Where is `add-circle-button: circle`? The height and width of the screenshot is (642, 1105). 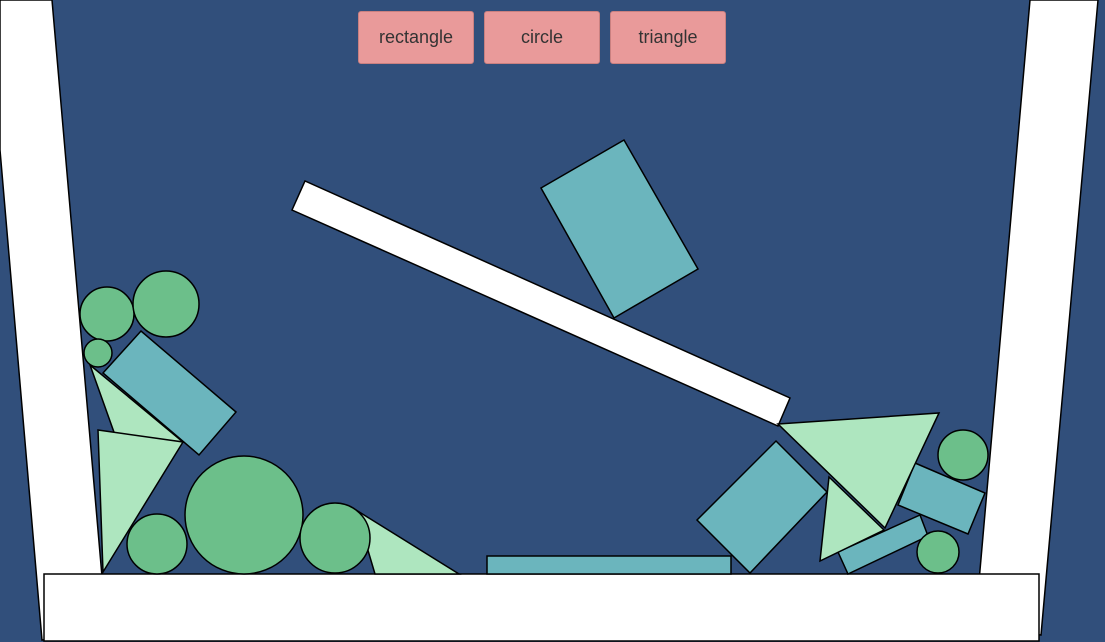
add-circle-button: circle is located at coordinates (542, 37).